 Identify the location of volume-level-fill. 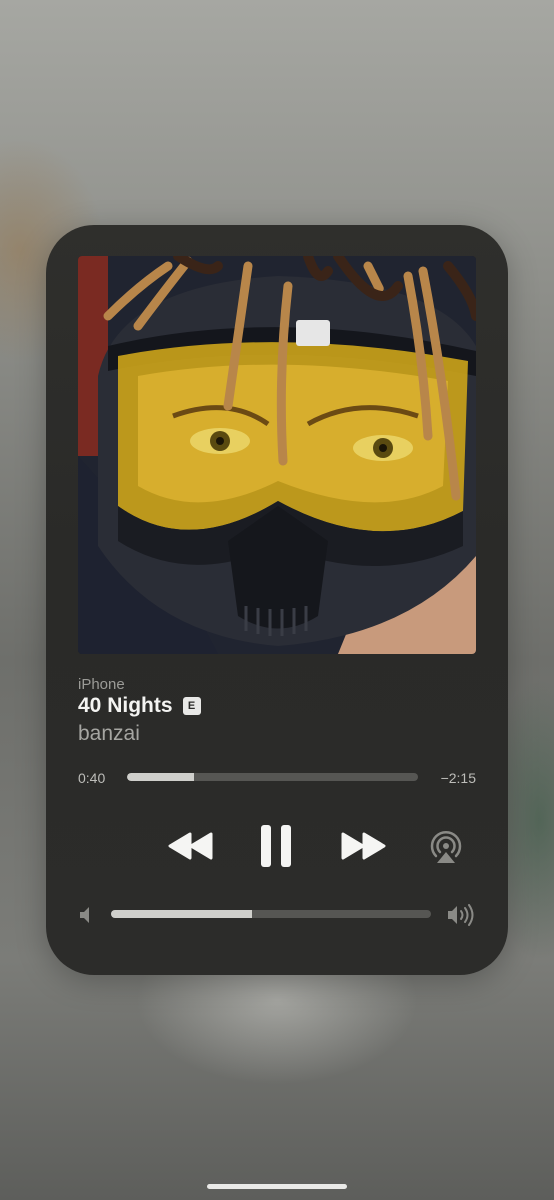
(181, 914).